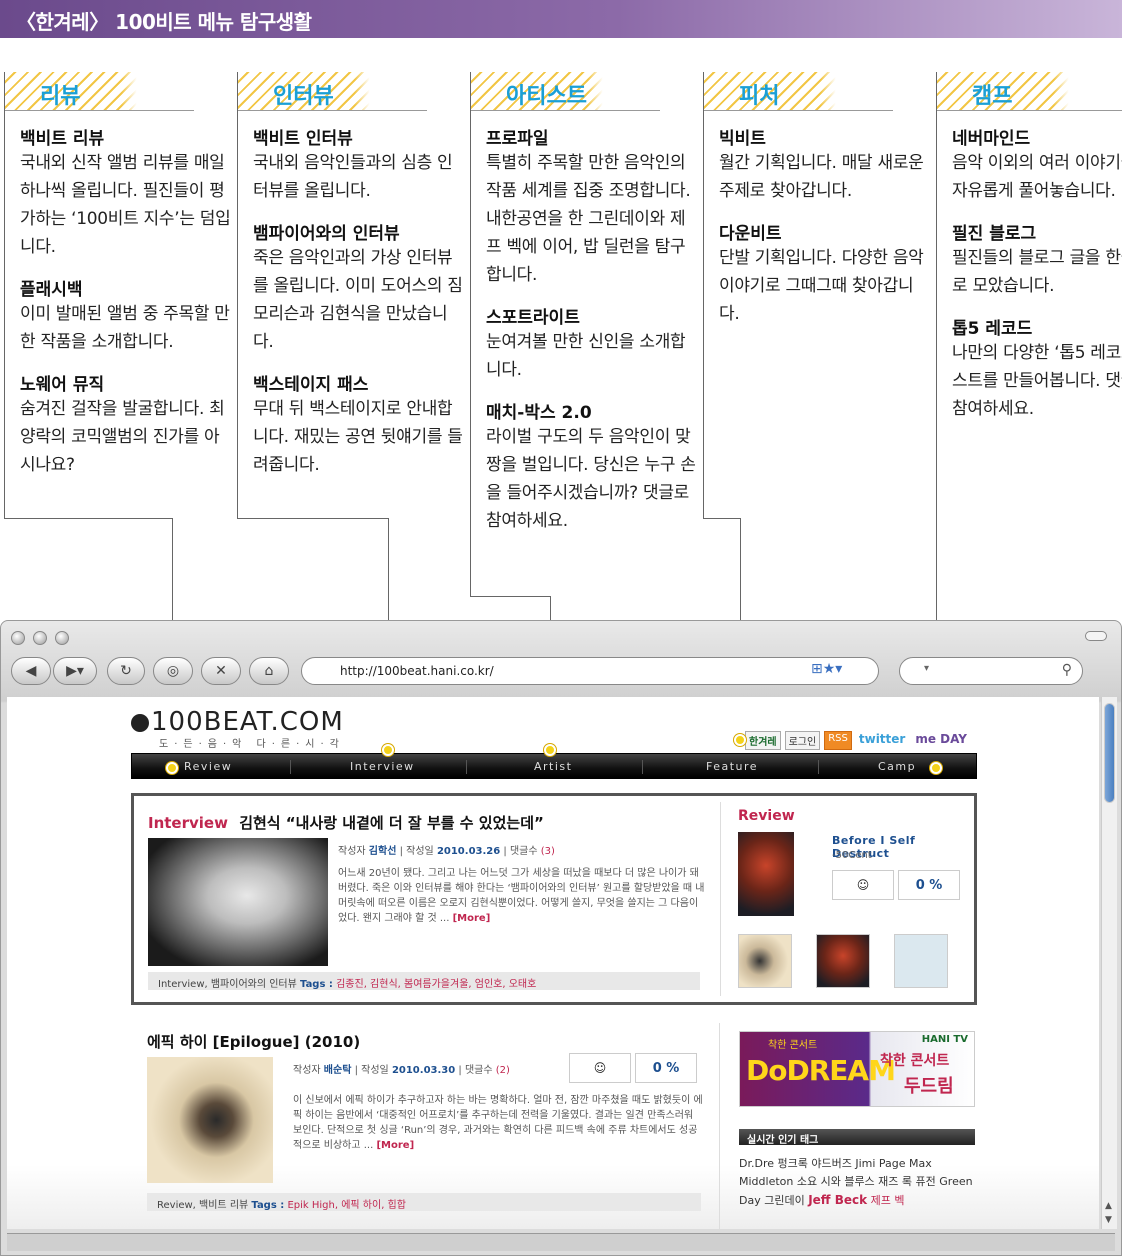 The width and height of the screenshot is (1122, 1256). I want to click on forward-arrow-icon: ▶▾, so click(75, 671).